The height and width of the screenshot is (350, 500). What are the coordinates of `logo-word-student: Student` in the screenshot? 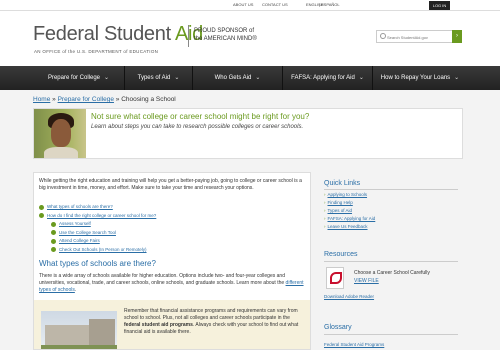 It's located at (139, 34).